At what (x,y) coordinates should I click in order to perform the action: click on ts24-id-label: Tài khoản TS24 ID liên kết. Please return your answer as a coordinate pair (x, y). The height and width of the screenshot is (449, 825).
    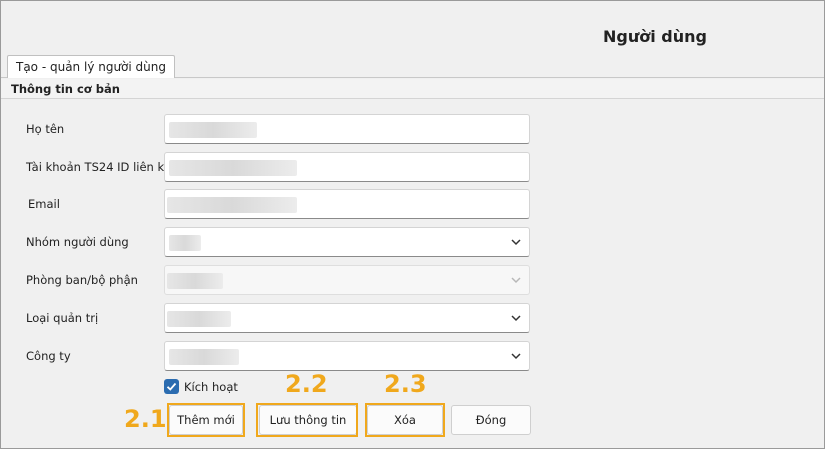
    Looking at the image, I should click on (101, 167).